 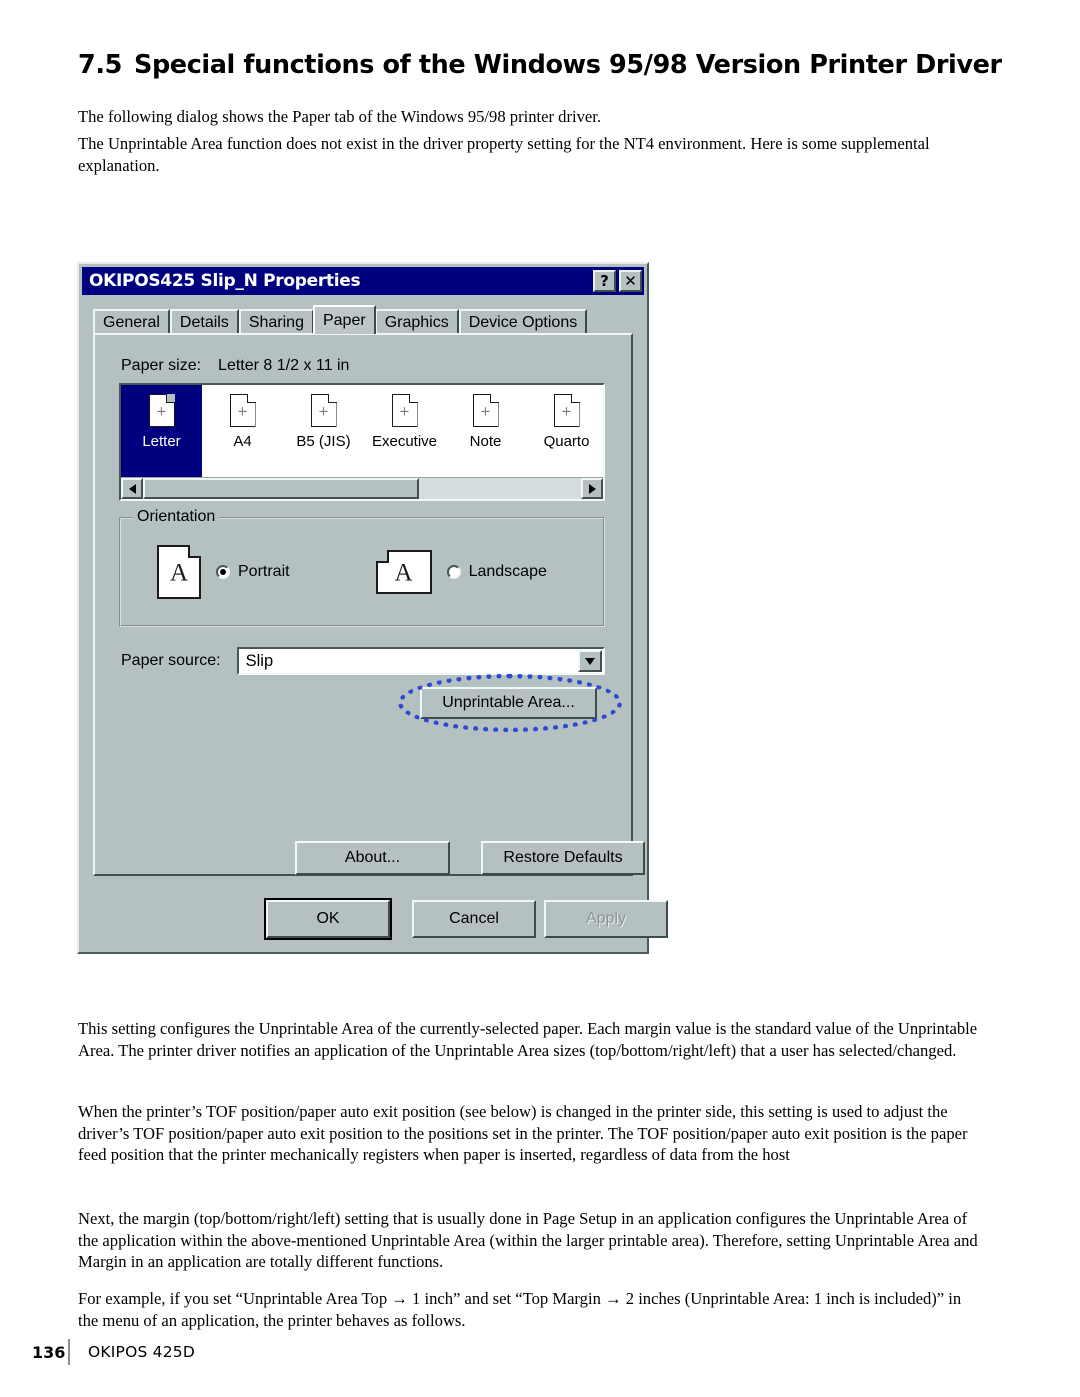 I want to click on paper-size-item-letter: + Letter, so click(x=161, y=431).